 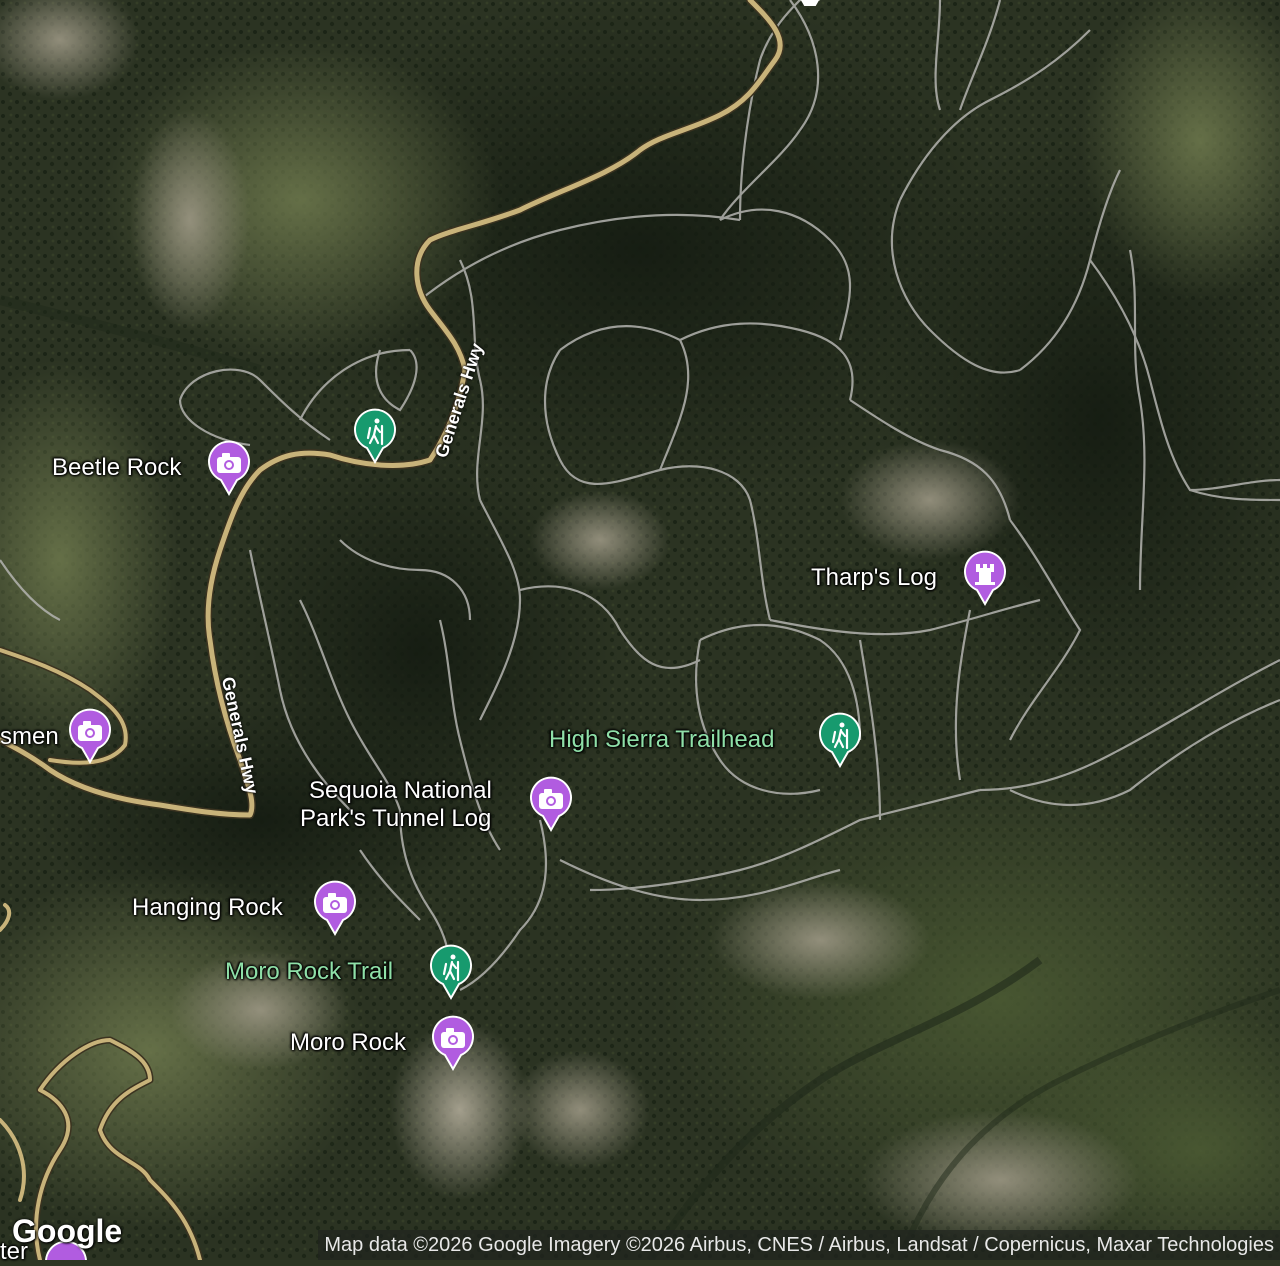 What do you see at coordinates (874, 578) in the screenshot?
I see `place-label-tharps-log: Tharp's Log` at bounding box center [874, 578].